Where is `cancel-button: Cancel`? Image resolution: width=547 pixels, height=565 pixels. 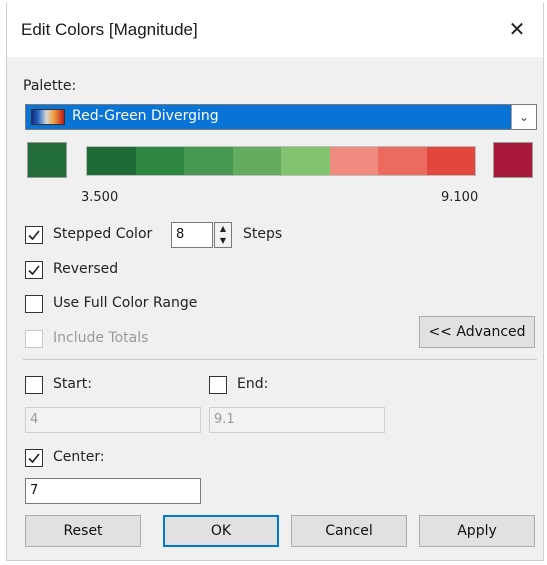 cancel-button: Cancel is located at coordinates (349, 531).